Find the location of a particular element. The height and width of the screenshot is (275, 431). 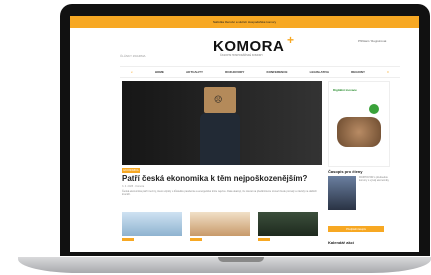

ad-banner: Digitální inovace is located at coordinates (359, 124).